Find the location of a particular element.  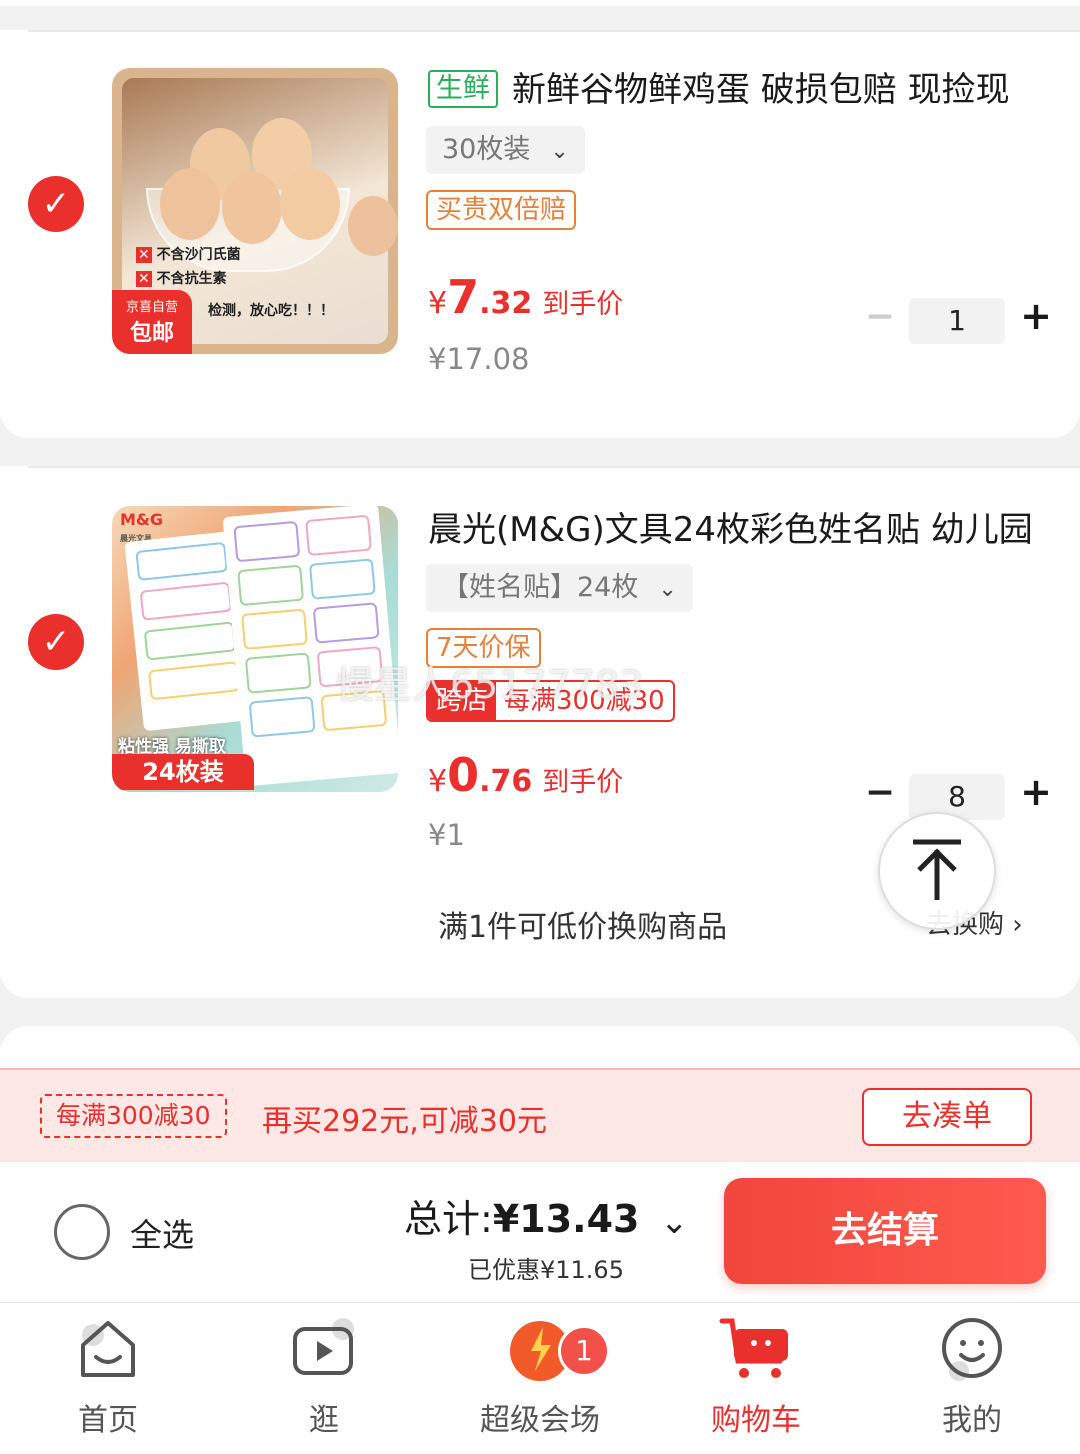

bottom-nav: 首页 逛 1 超级会场 购物车 我的 is located at coordinates (540, 1378).